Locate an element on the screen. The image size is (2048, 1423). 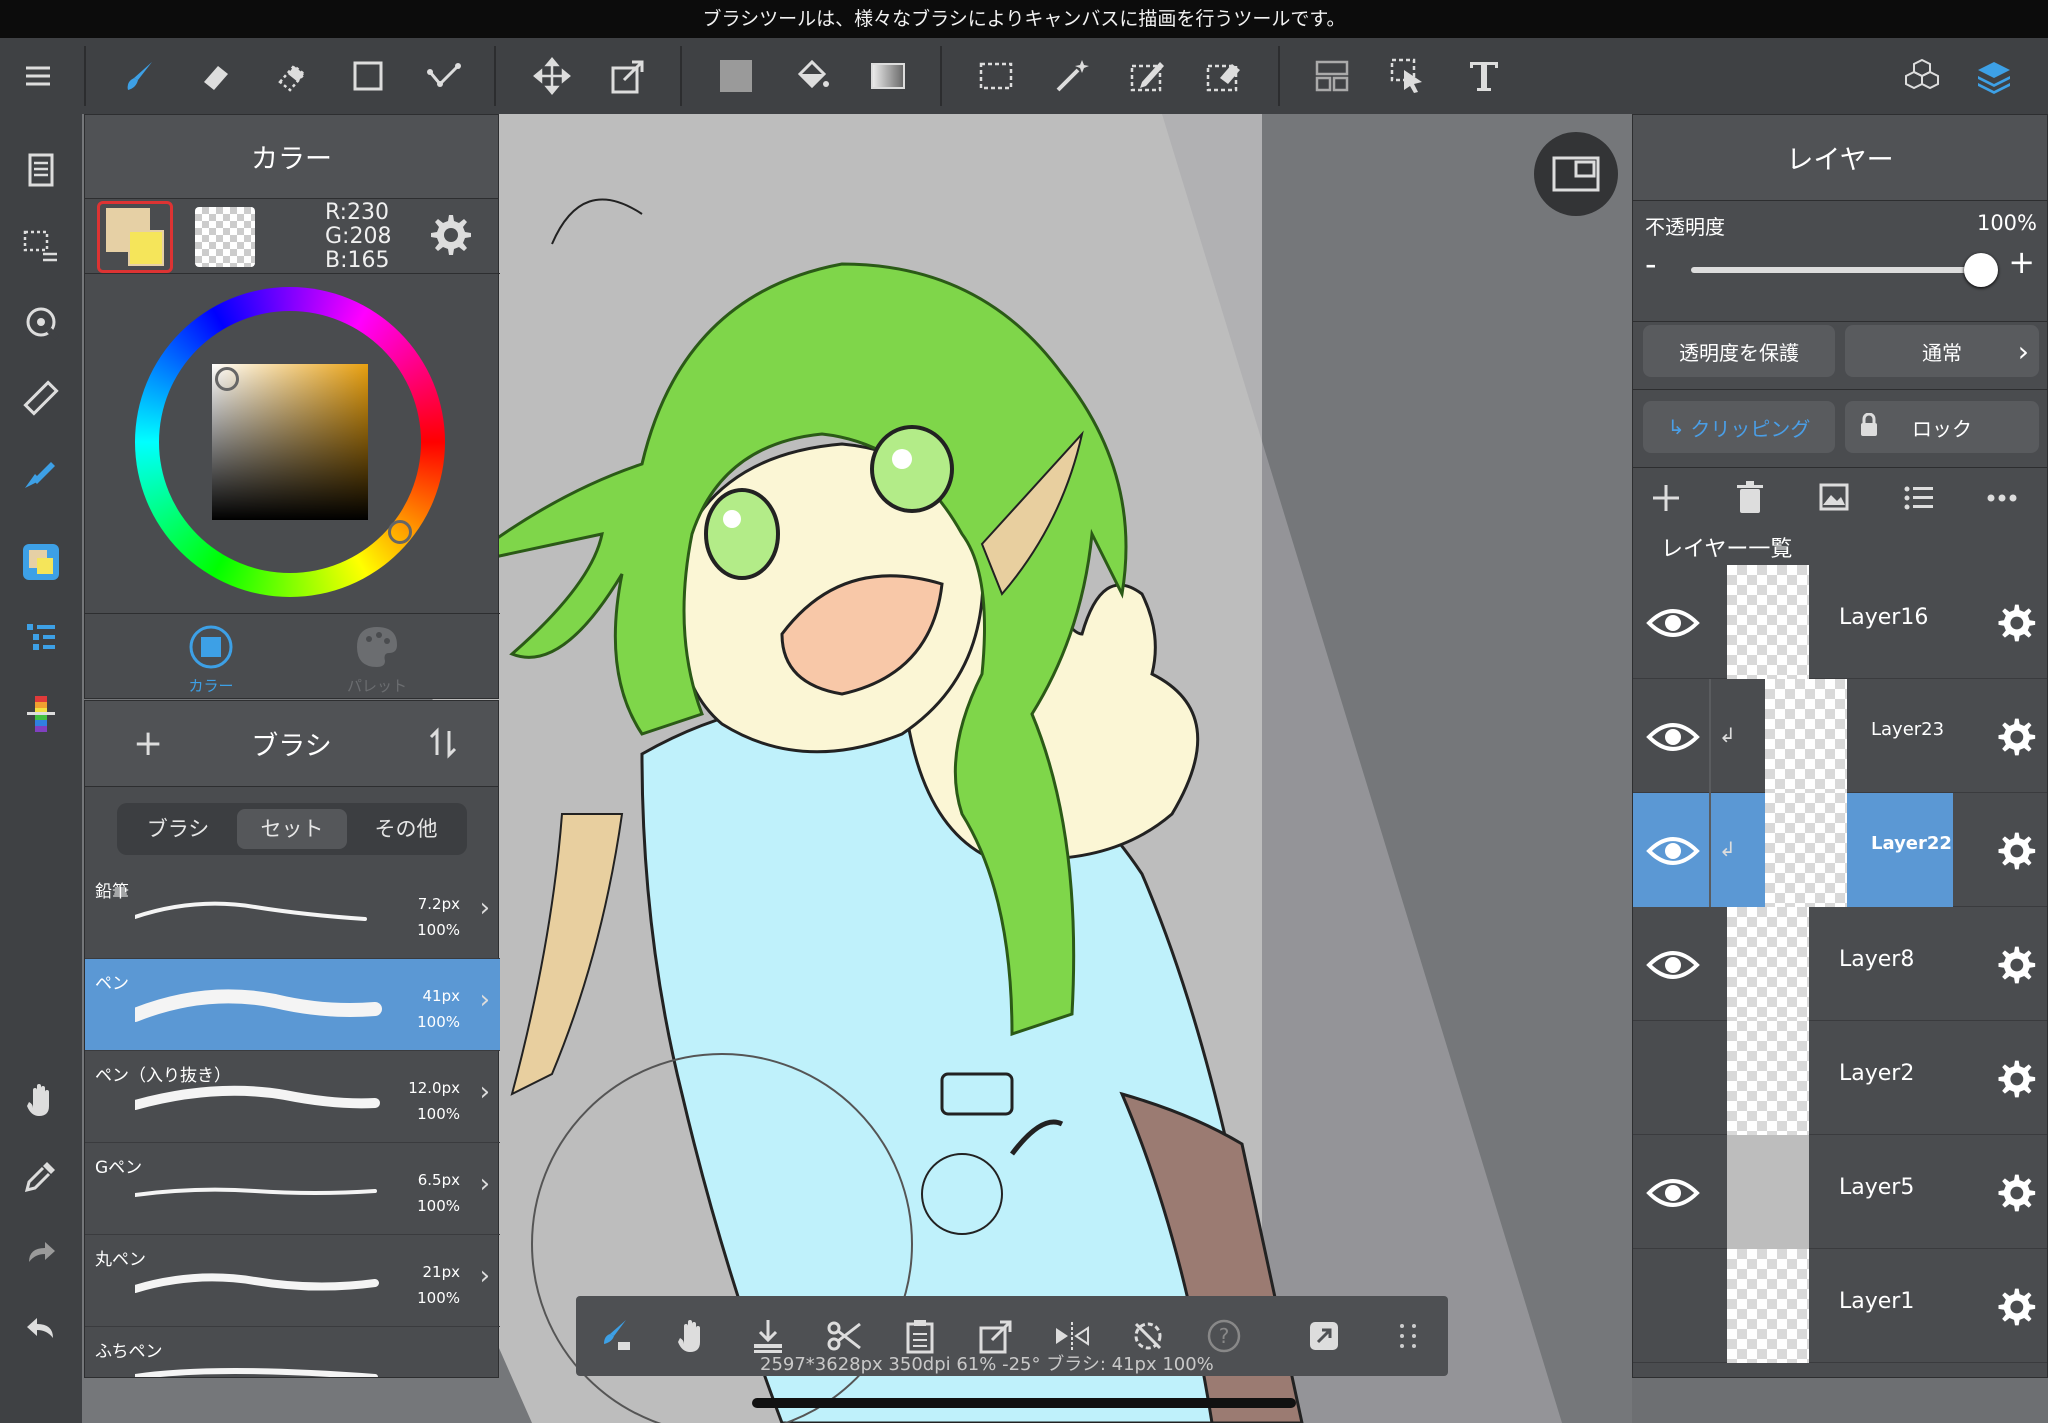
brush-item: 丸ペン 21px 100% › is located at coordinates (292, 1281).